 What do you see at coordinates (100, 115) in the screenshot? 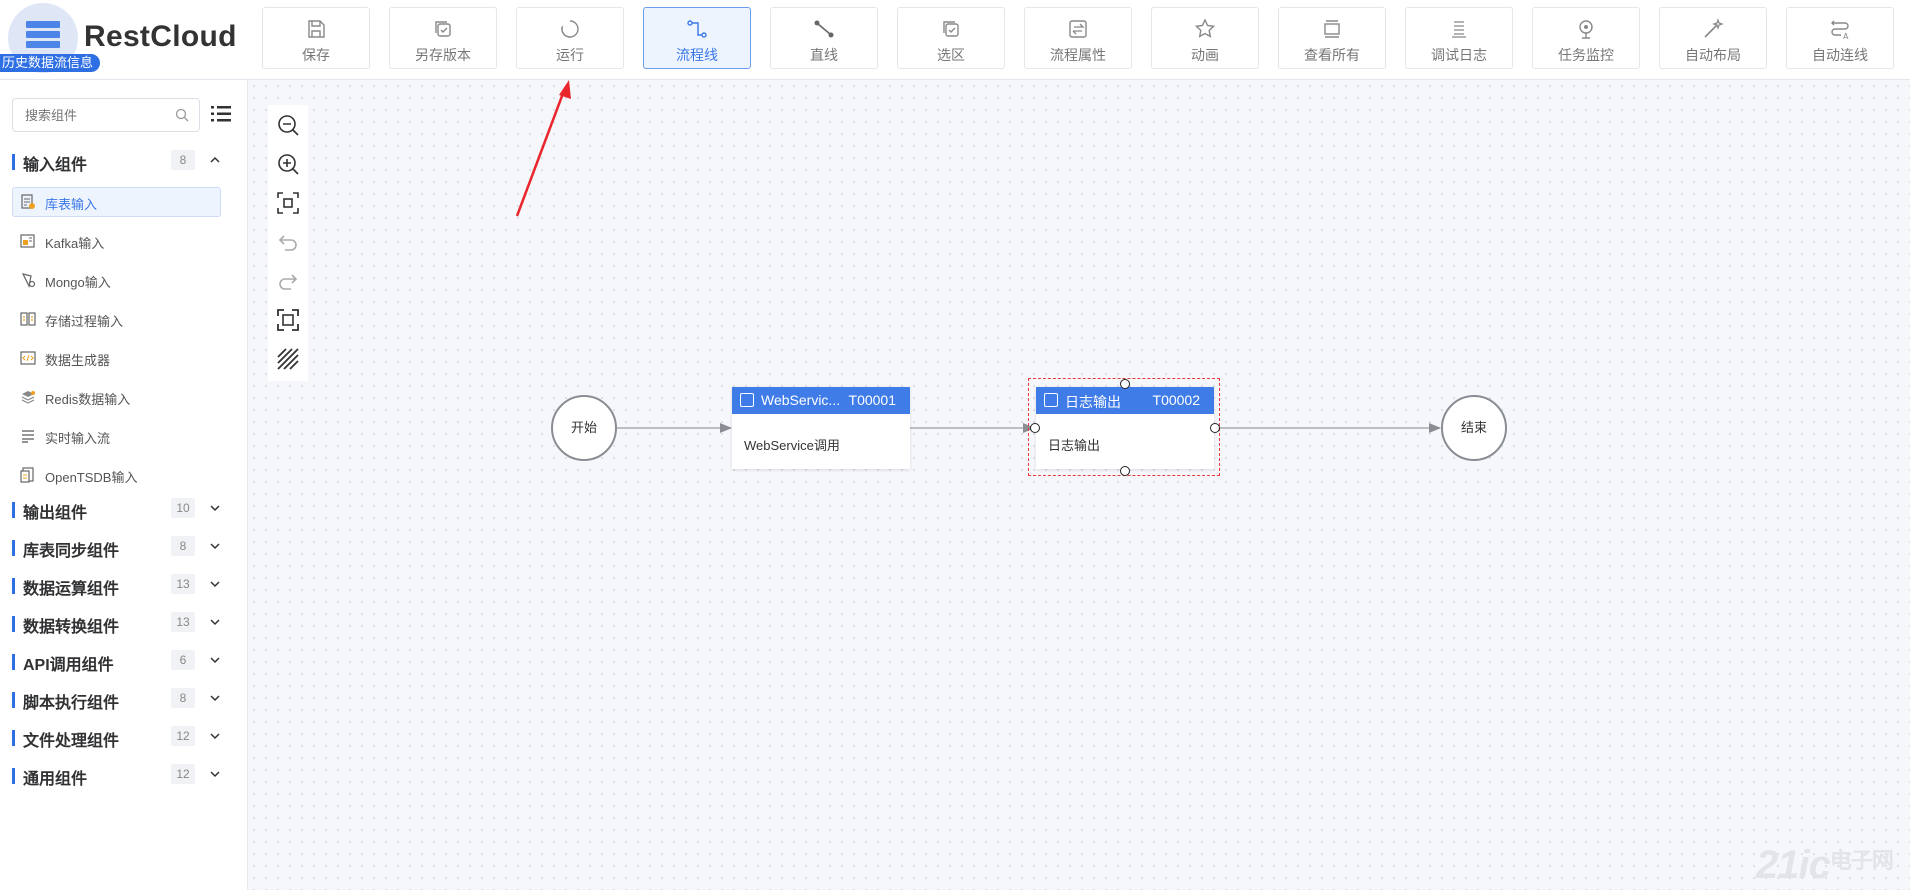
I see `component-search-input` at bounding box center [100, 115].